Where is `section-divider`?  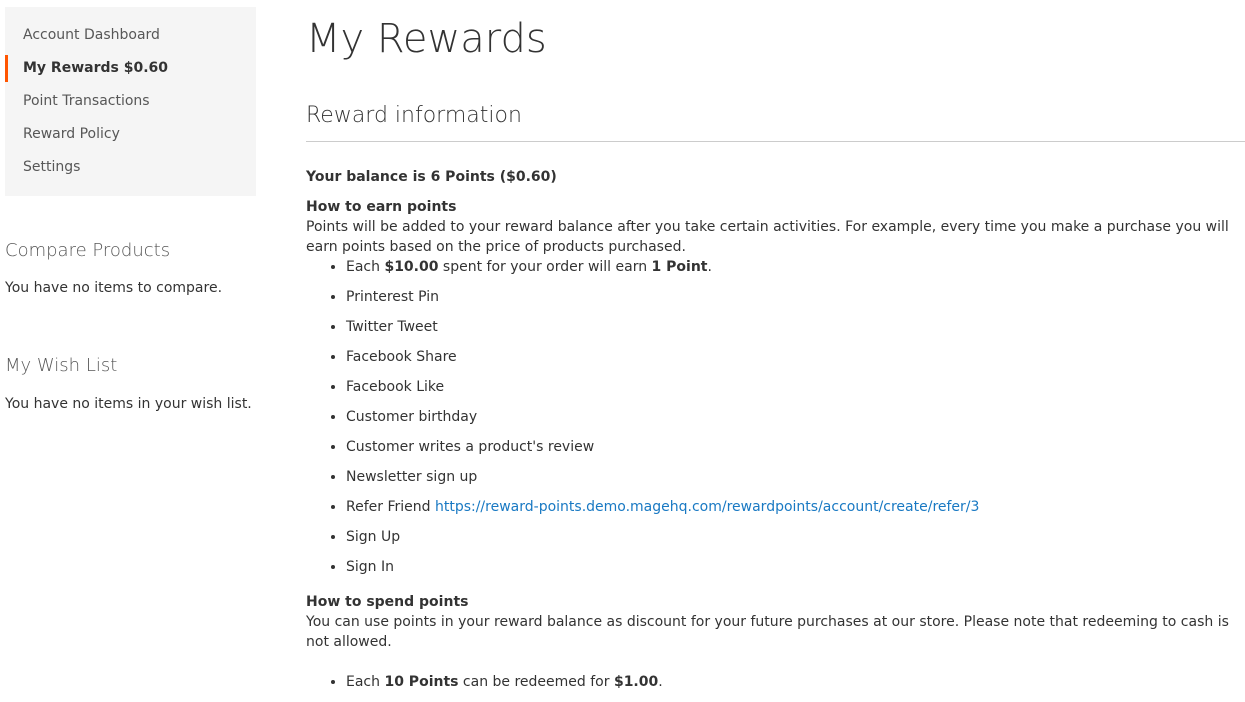 section-divider is located at coordinates (775, 141).